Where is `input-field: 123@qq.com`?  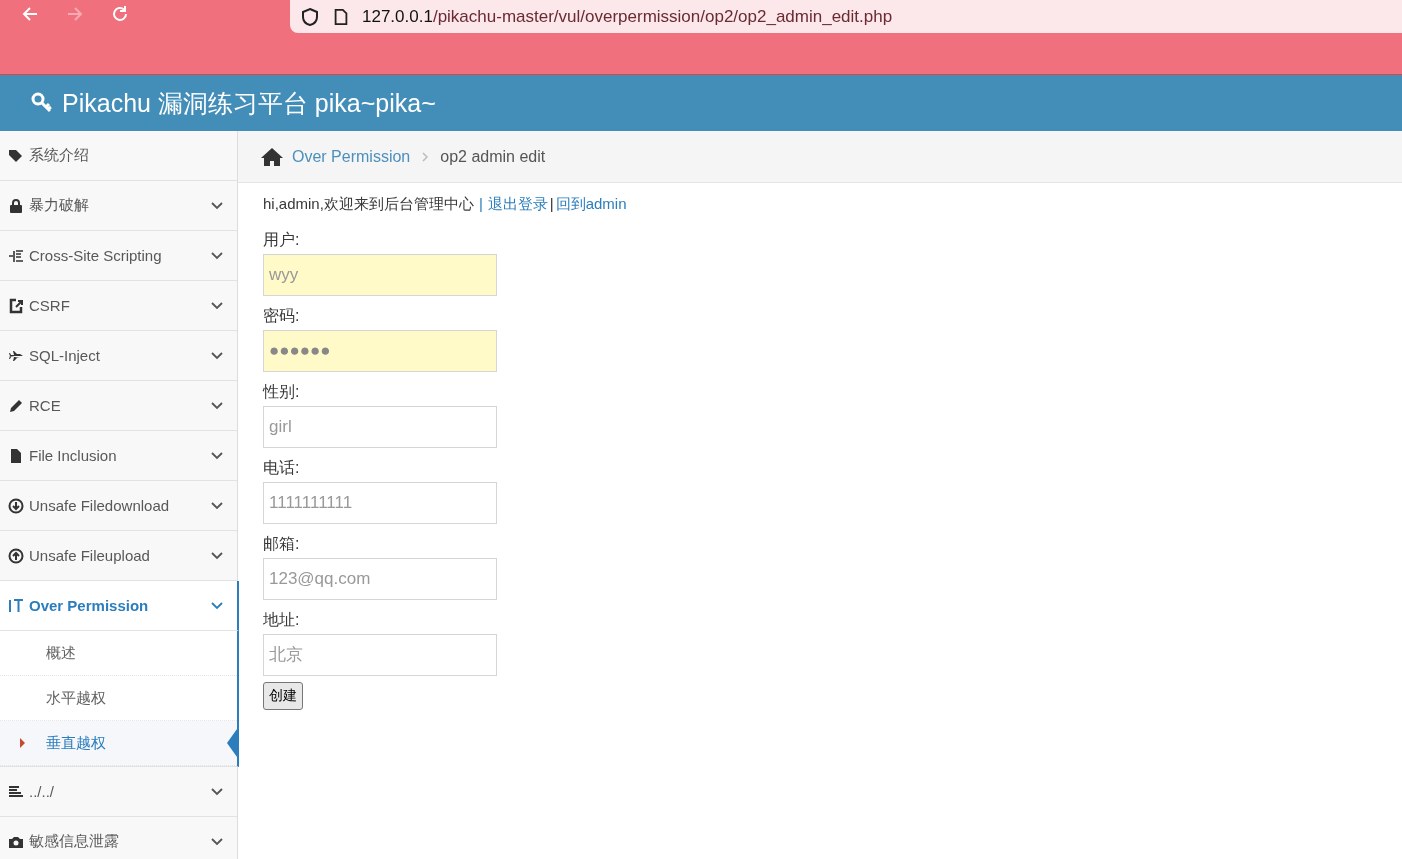 input-field: 123@qq.com is located at coordinates (380, 579).